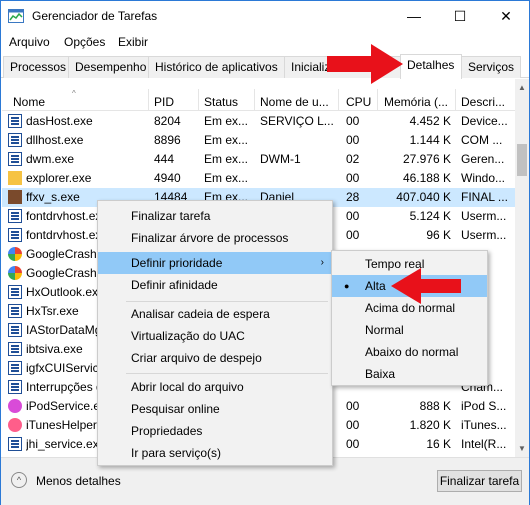  Describe the element at coordinates (522, 268) in the screenshot. I see `vertical-scrollbar: ▲ ▼` at that location.